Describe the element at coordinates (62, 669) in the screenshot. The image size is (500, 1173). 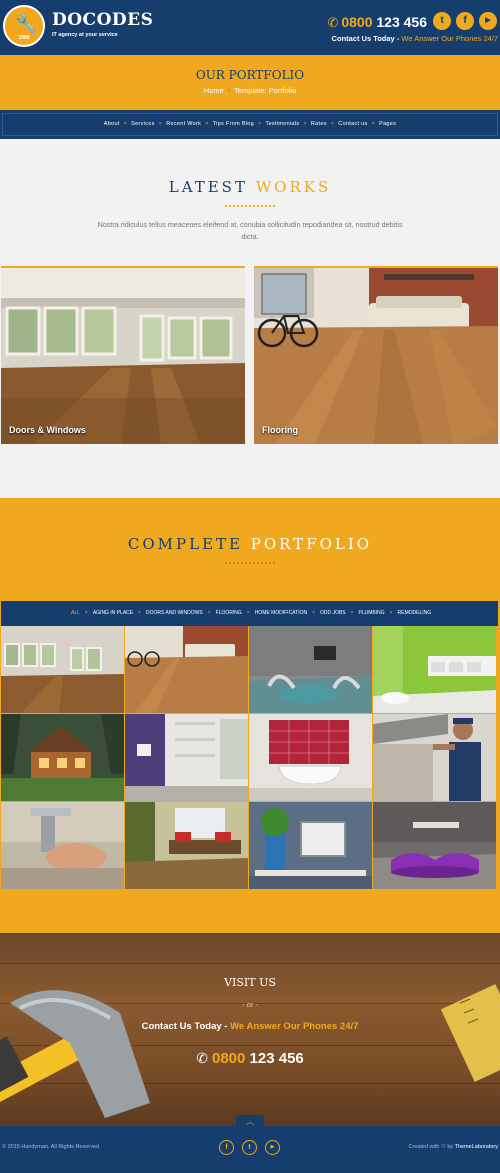
I see `portfolio-tile-room-windows` at that location.